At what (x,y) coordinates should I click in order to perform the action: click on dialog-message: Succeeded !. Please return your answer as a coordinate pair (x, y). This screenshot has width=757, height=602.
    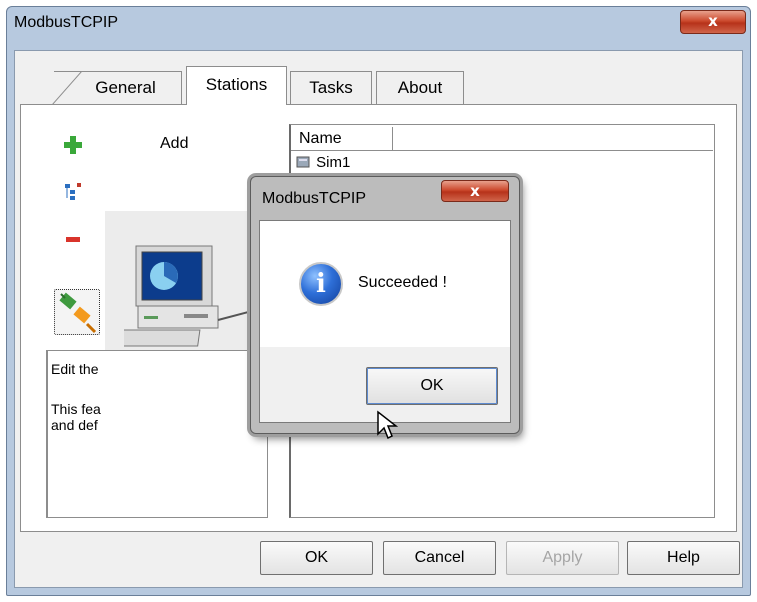
    Looking at the image, I should click on (402, 282).